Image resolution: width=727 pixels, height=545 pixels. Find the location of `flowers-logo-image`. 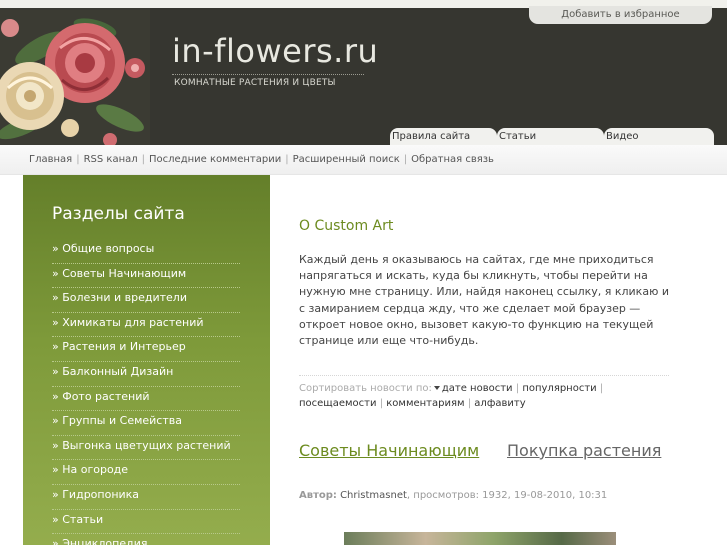

flowers-logo-image is located at coordinates (75, 76).